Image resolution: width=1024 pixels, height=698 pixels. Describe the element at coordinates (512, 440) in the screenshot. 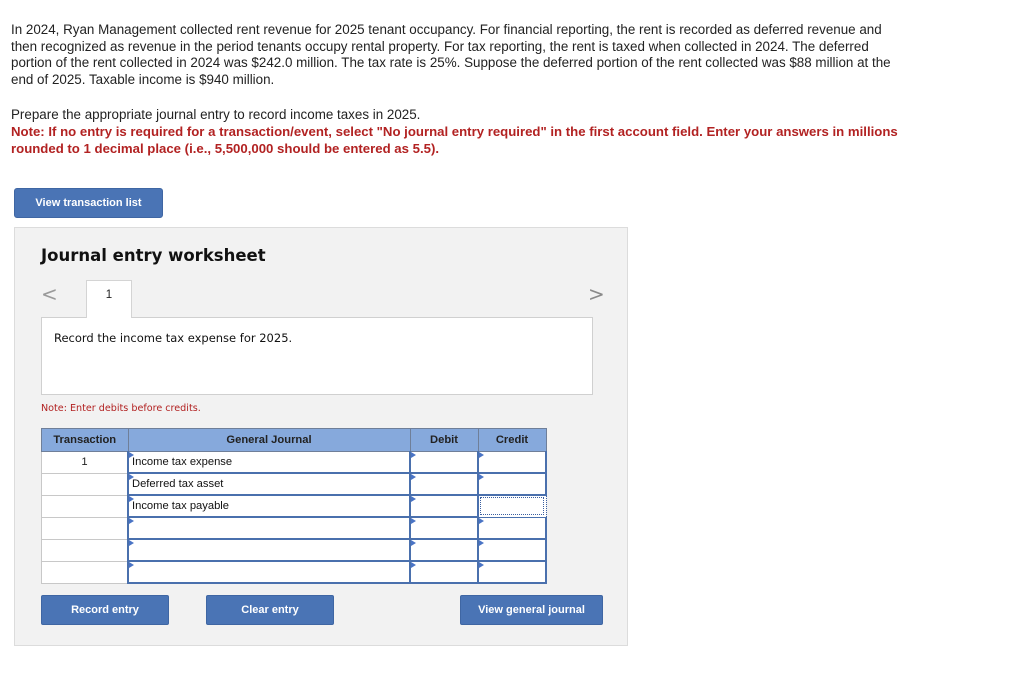

I see `col-credit: Credit` at that location.